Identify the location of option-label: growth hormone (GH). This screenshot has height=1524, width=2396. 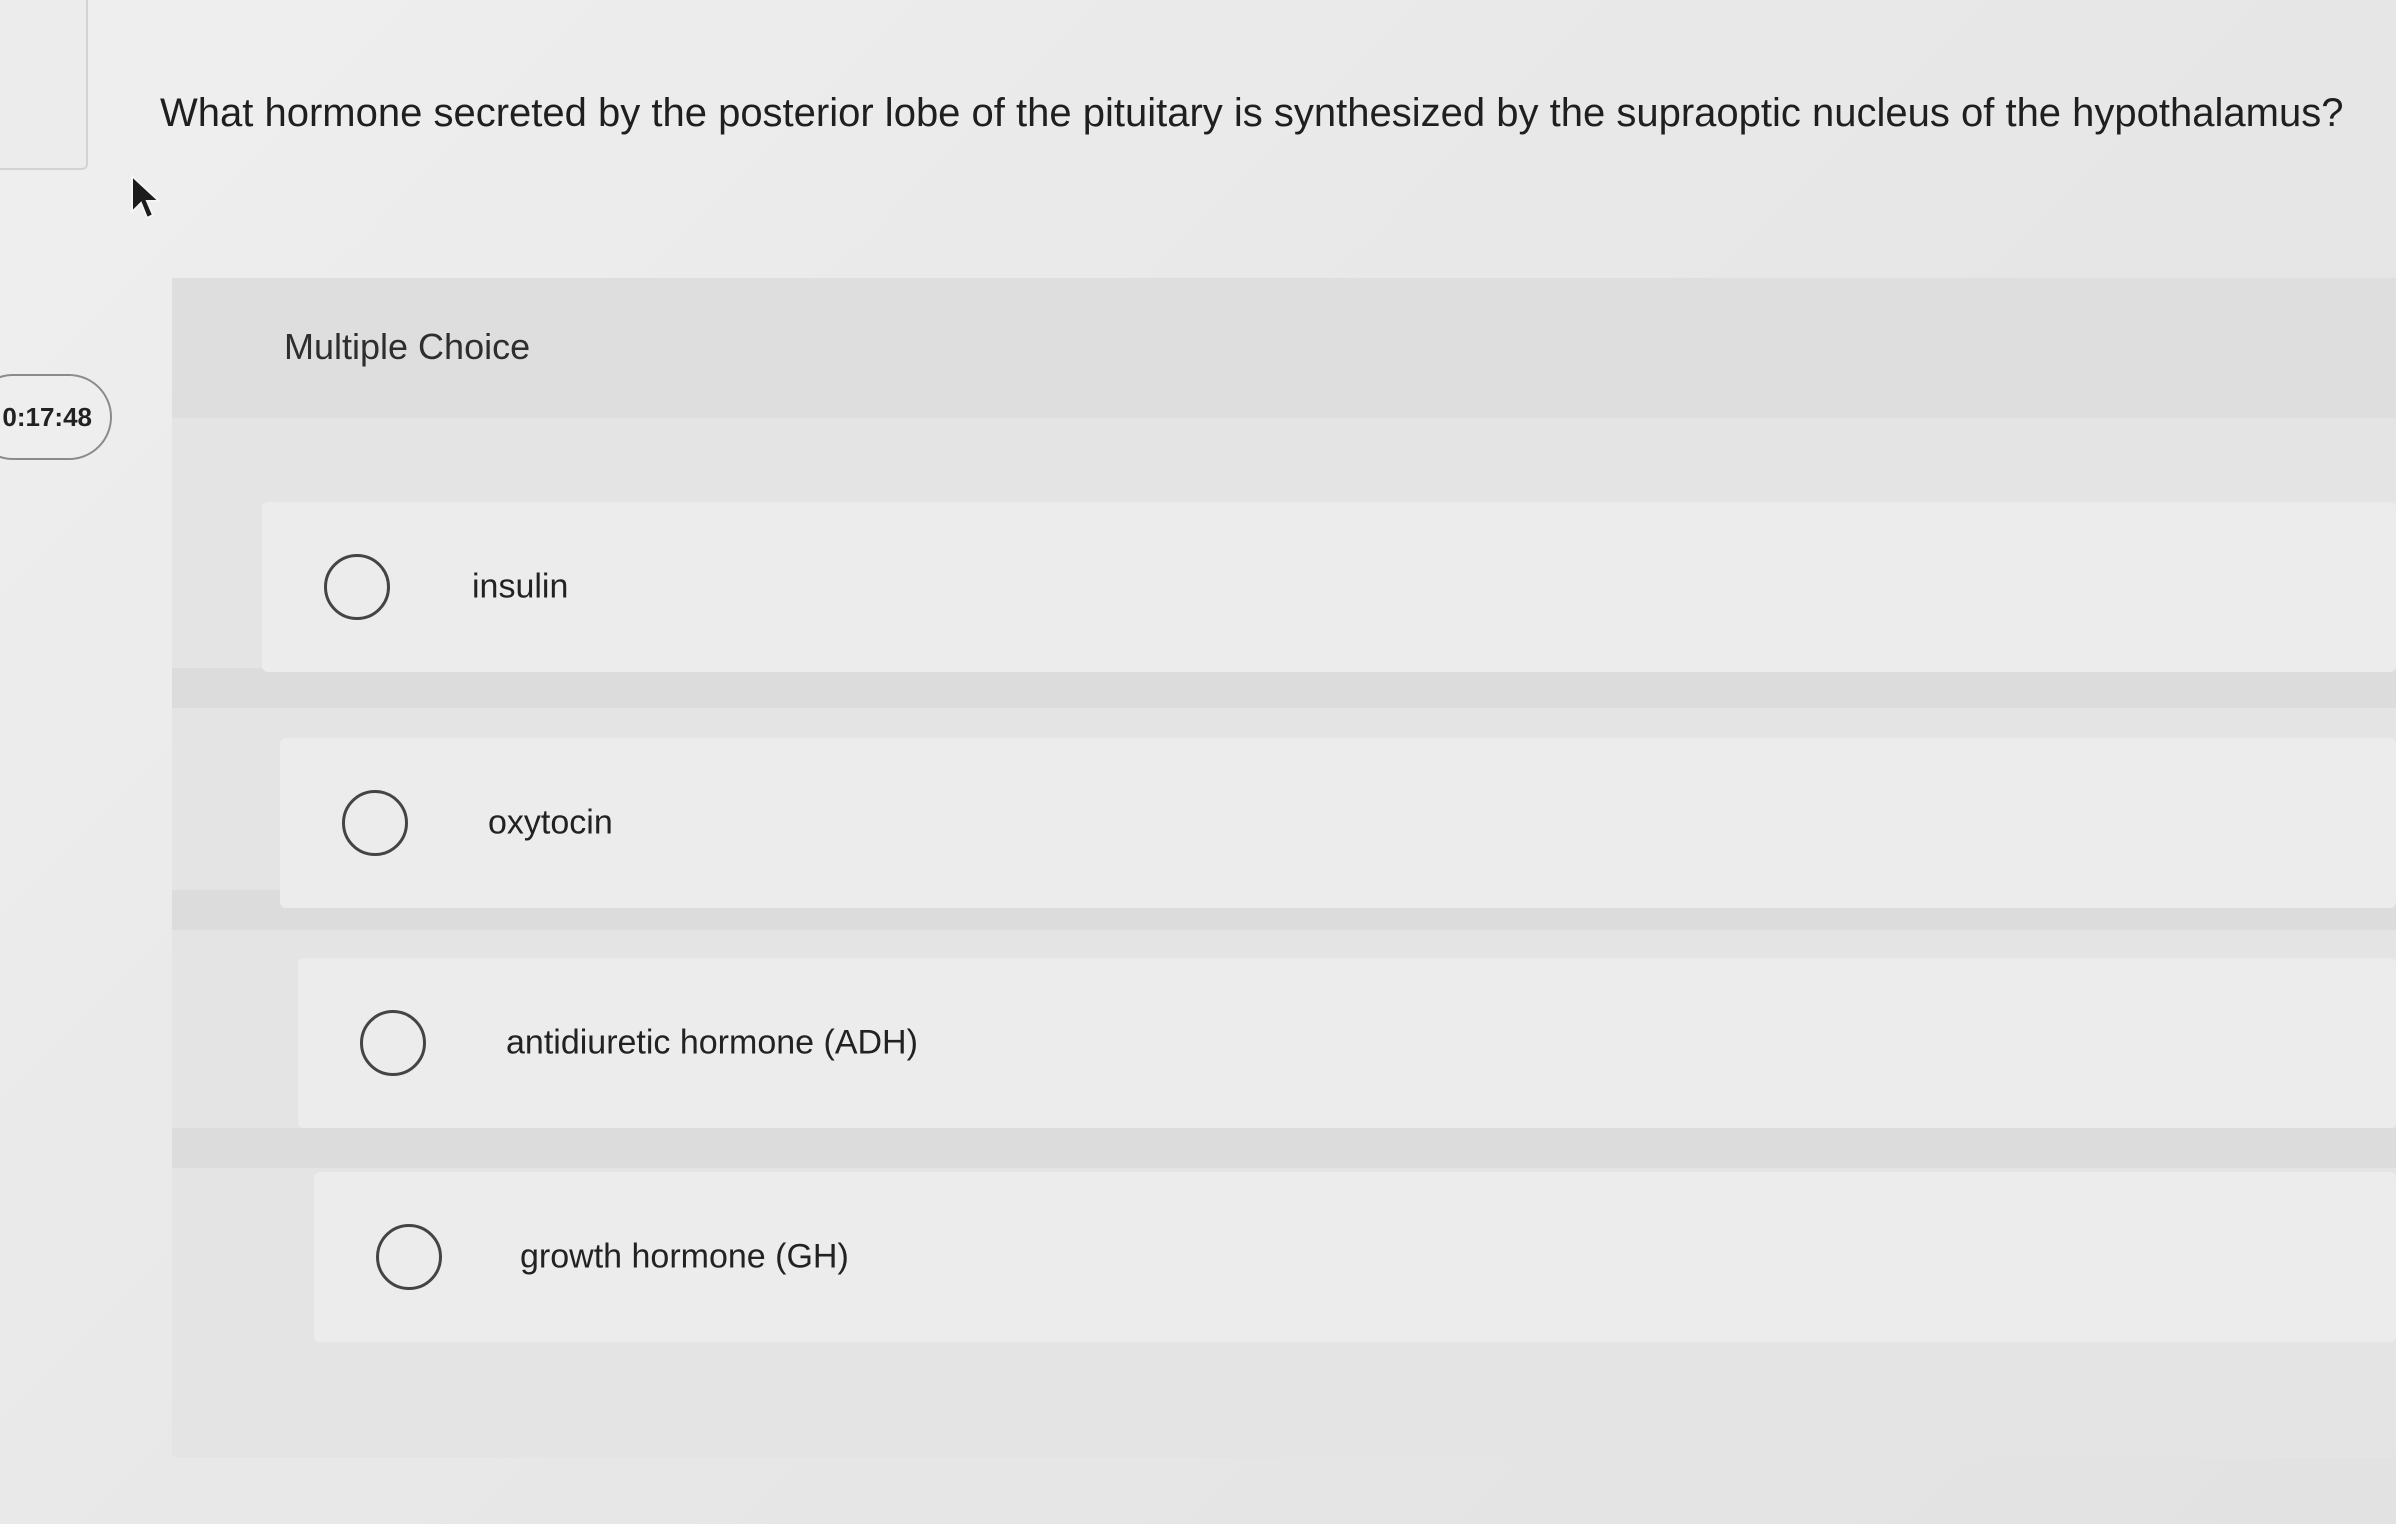
(684, 1256).